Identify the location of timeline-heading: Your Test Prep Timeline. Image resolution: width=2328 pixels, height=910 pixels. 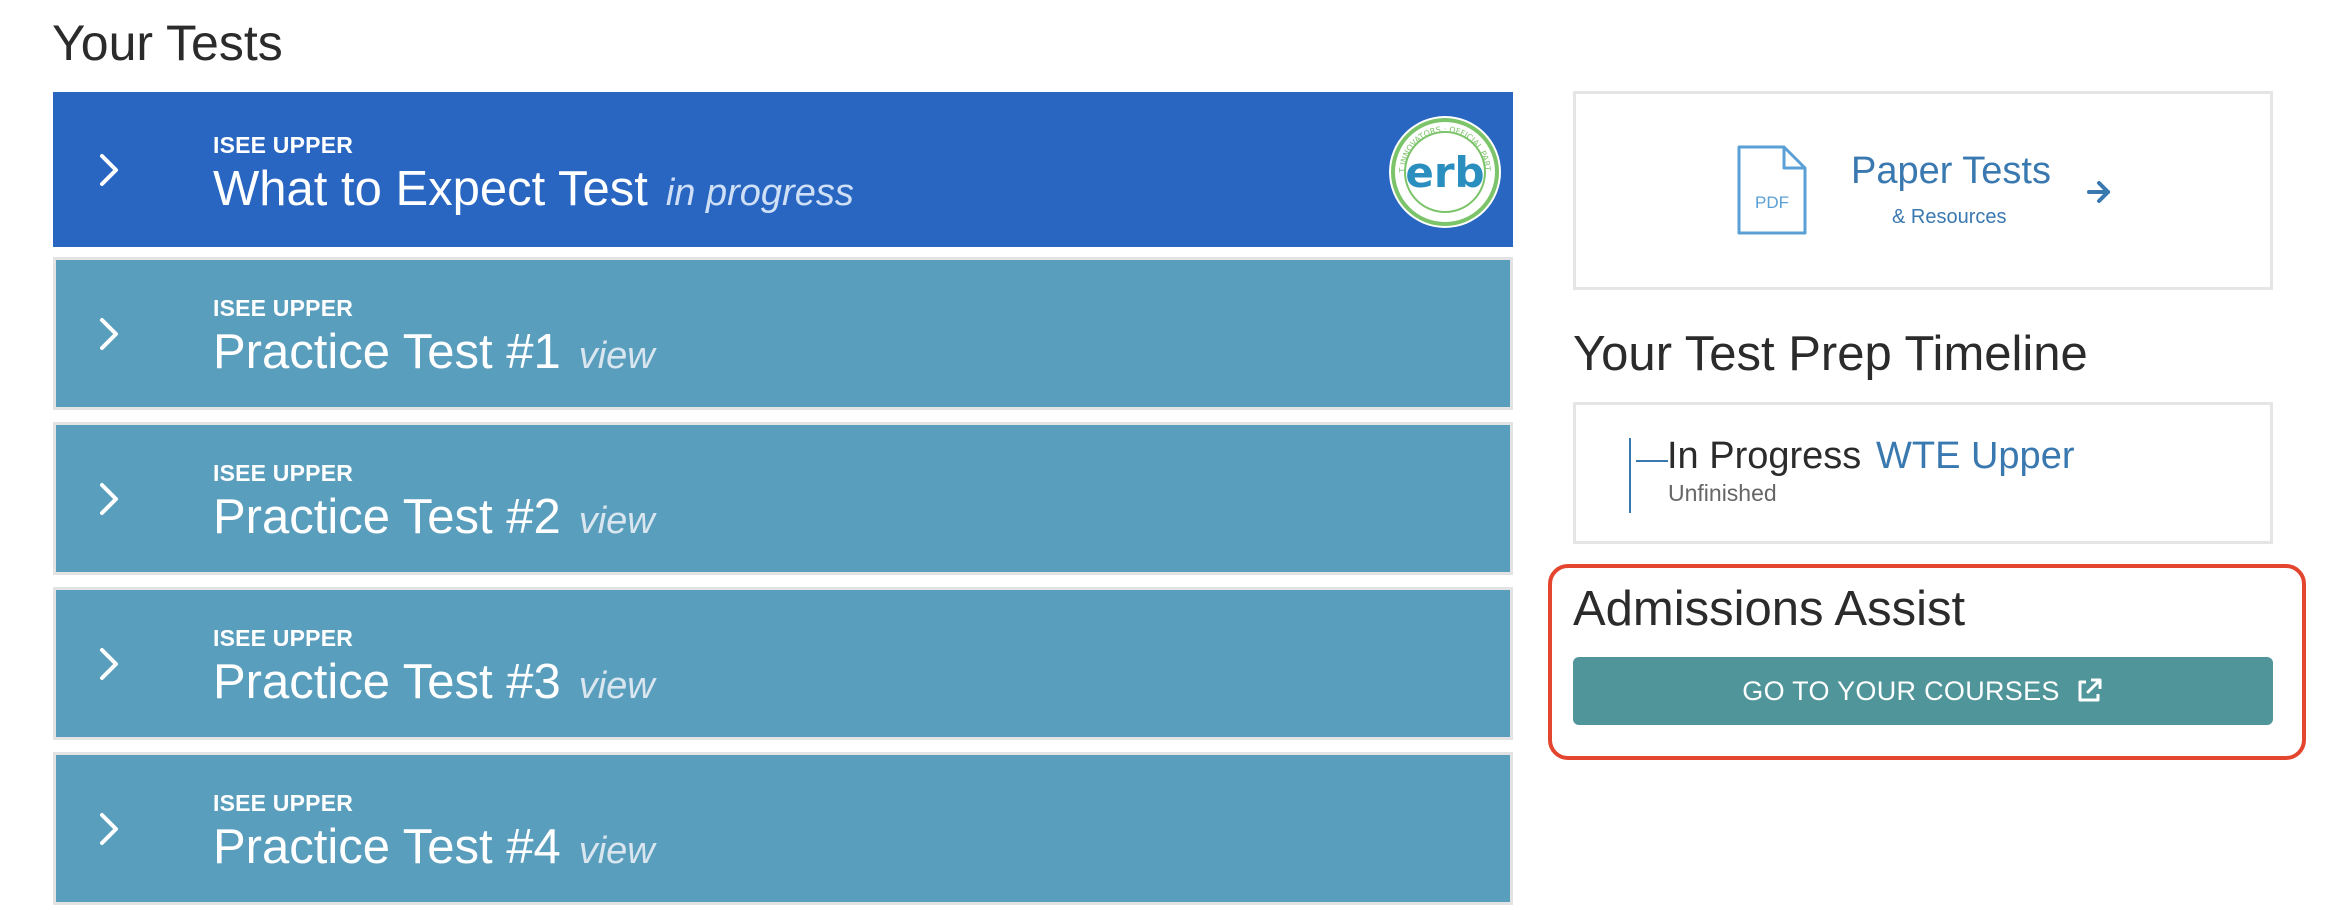
(1830, 354).